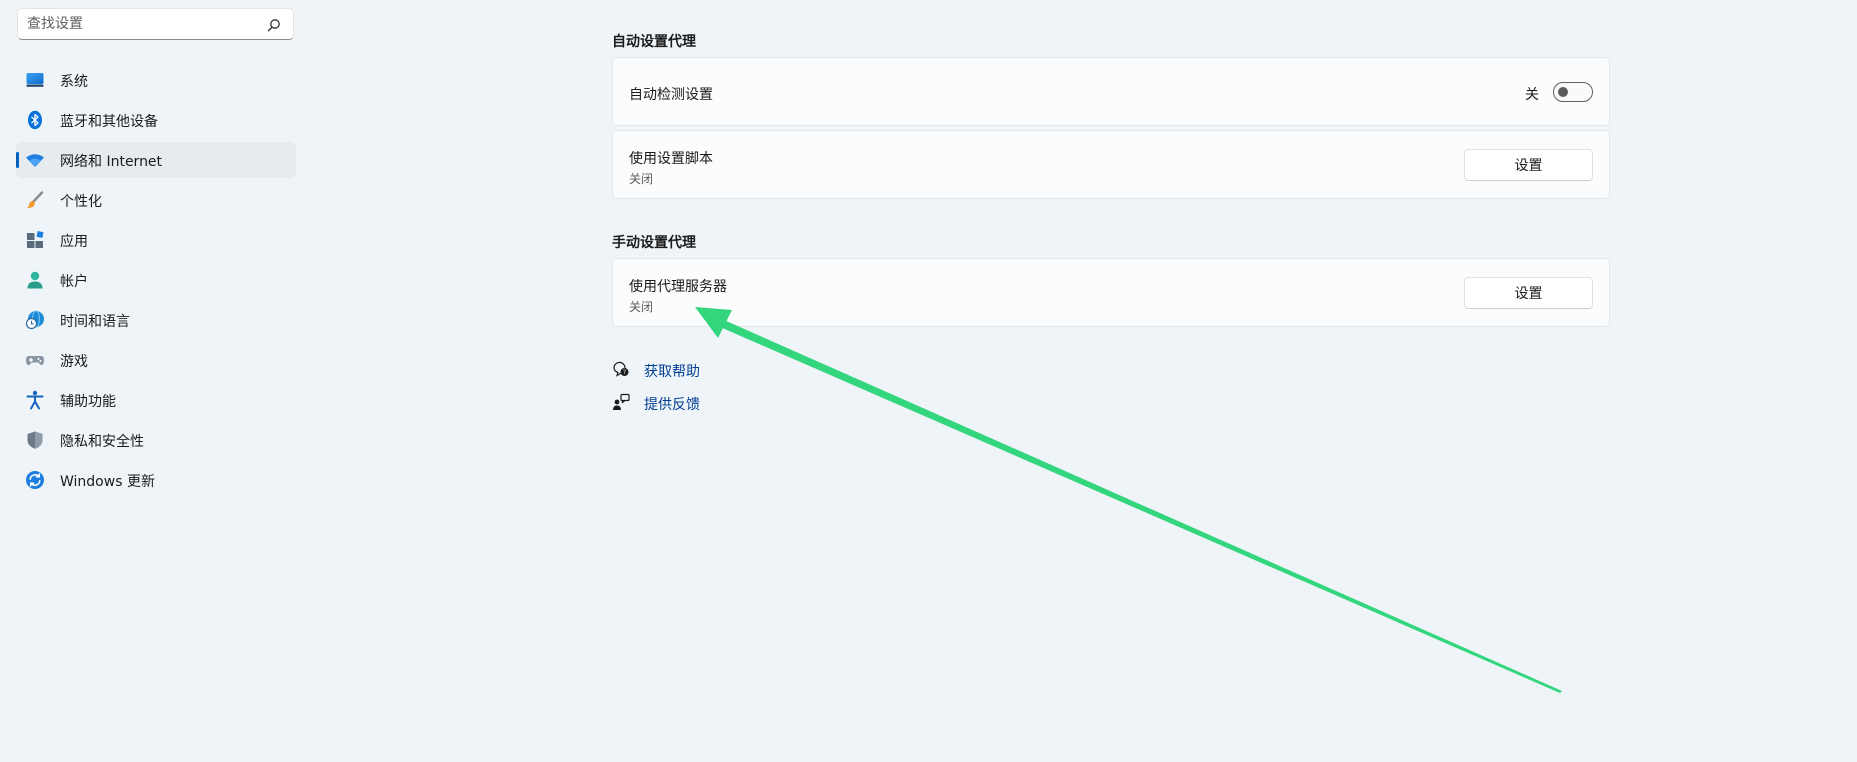 This screenshot has width=1857, height=762. What do you see at coordinates (156, 480) in the screenshot?
I see `sidebar-item-windows-update: Windows 更新` at bounding box center [156, 480].